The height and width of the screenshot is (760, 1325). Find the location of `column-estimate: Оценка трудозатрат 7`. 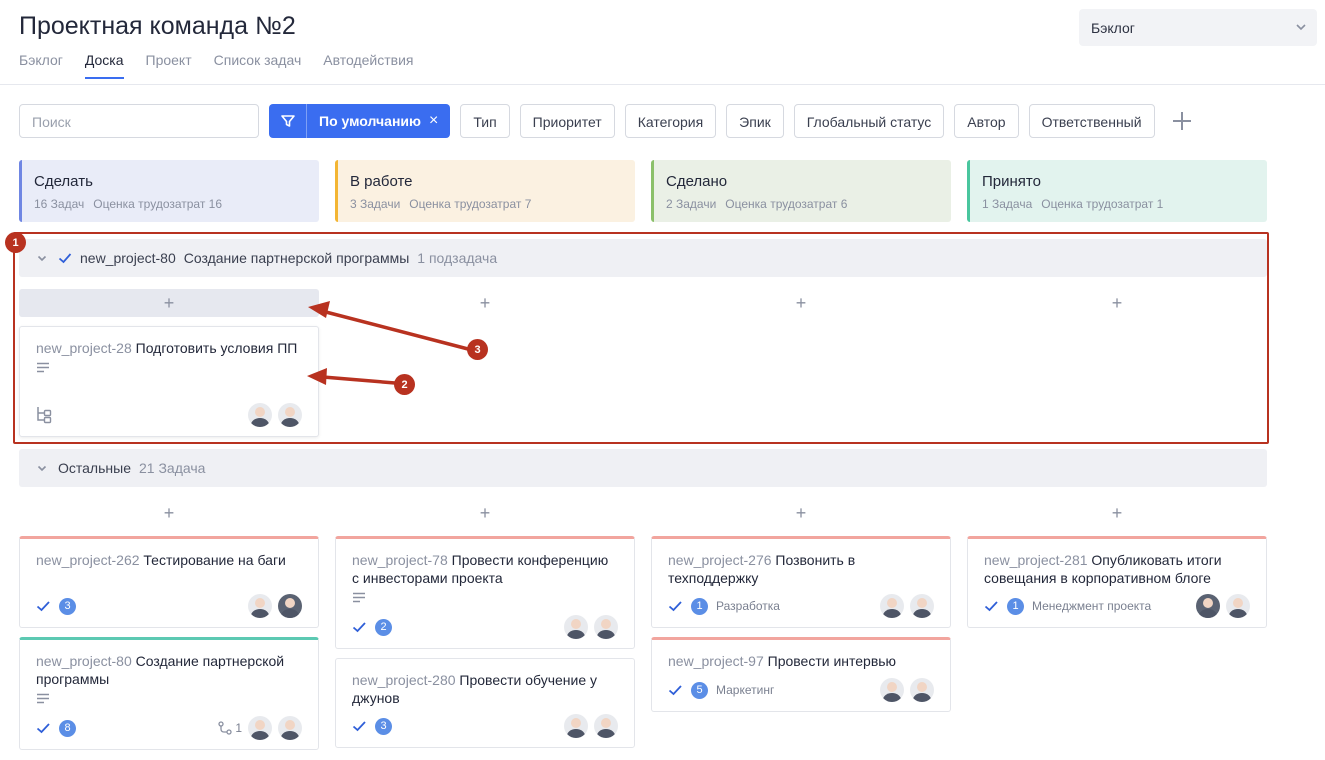

column-estimate: Оценка трудозатрат 7 is located at coordinates (470, 204).